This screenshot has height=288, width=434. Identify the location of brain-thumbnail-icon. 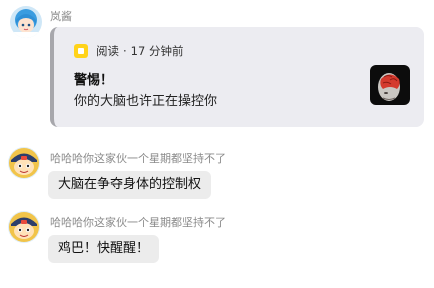
(390, 85).